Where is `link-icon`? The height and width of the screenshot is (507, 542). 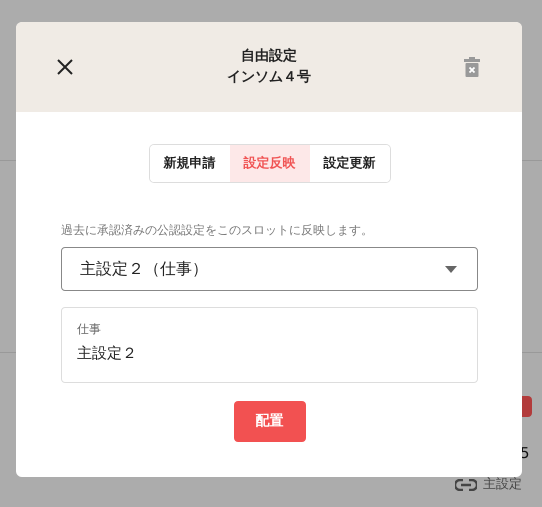 link-icon is located at coordinates (466, 484).